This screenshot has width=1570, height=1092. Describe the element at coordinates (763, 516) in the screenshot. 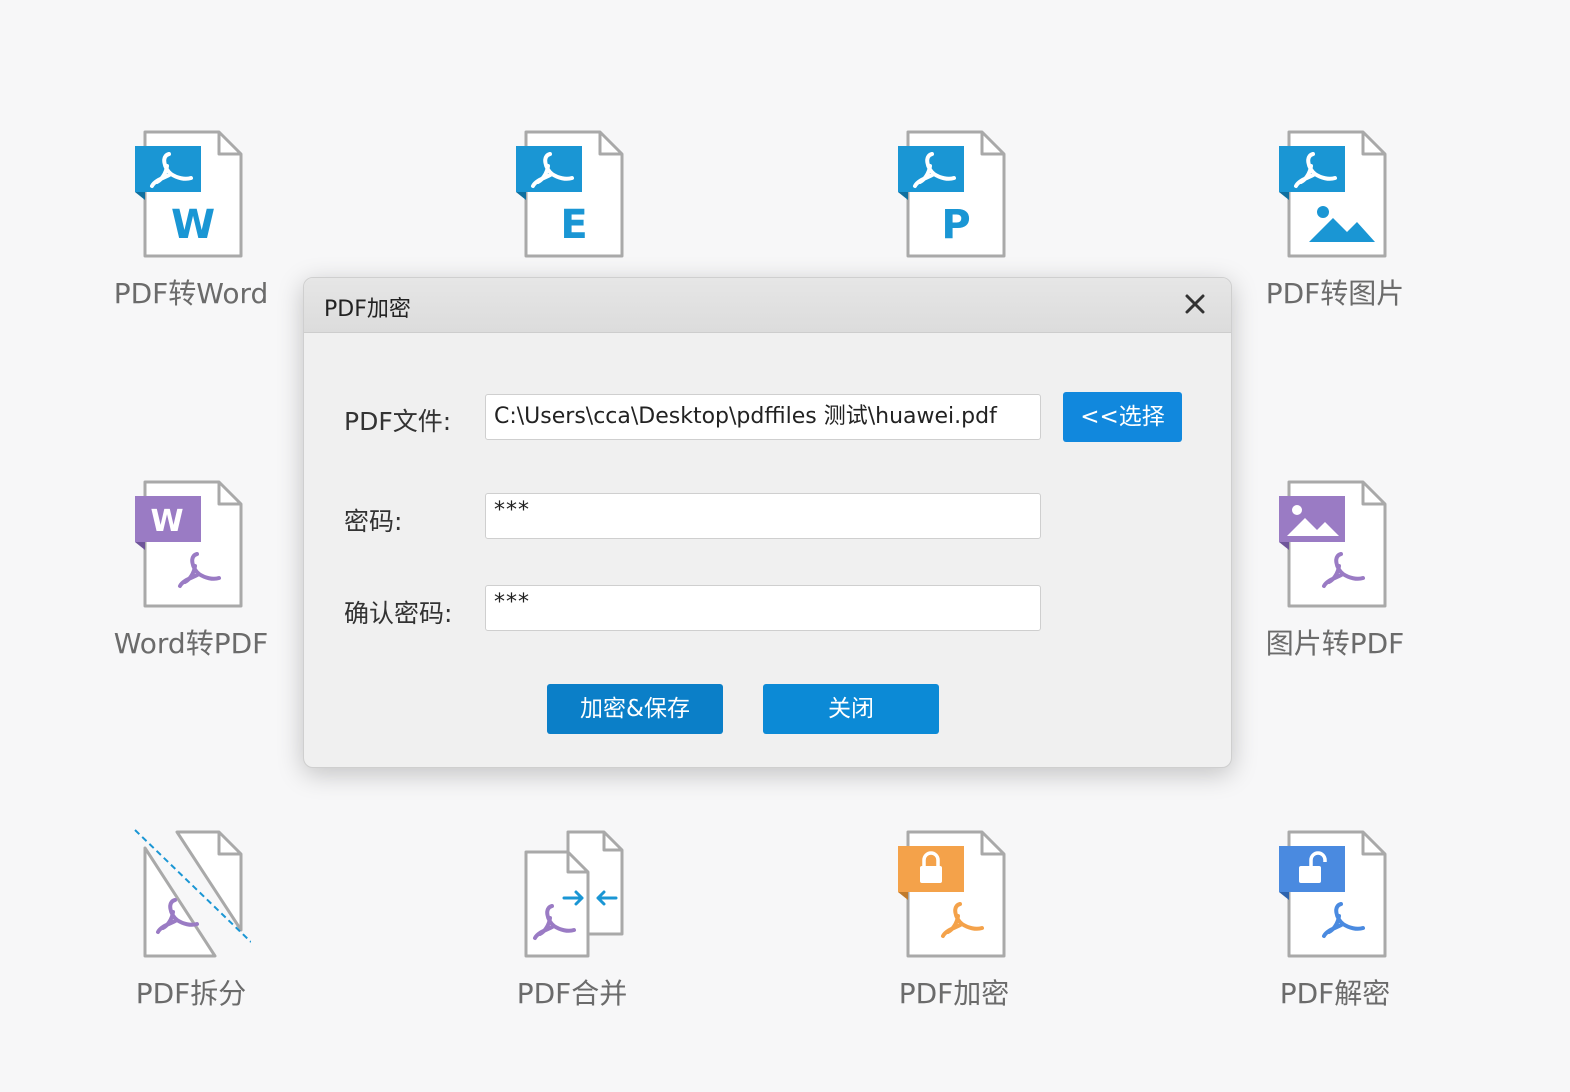

I see `password-input: ***` at that location.